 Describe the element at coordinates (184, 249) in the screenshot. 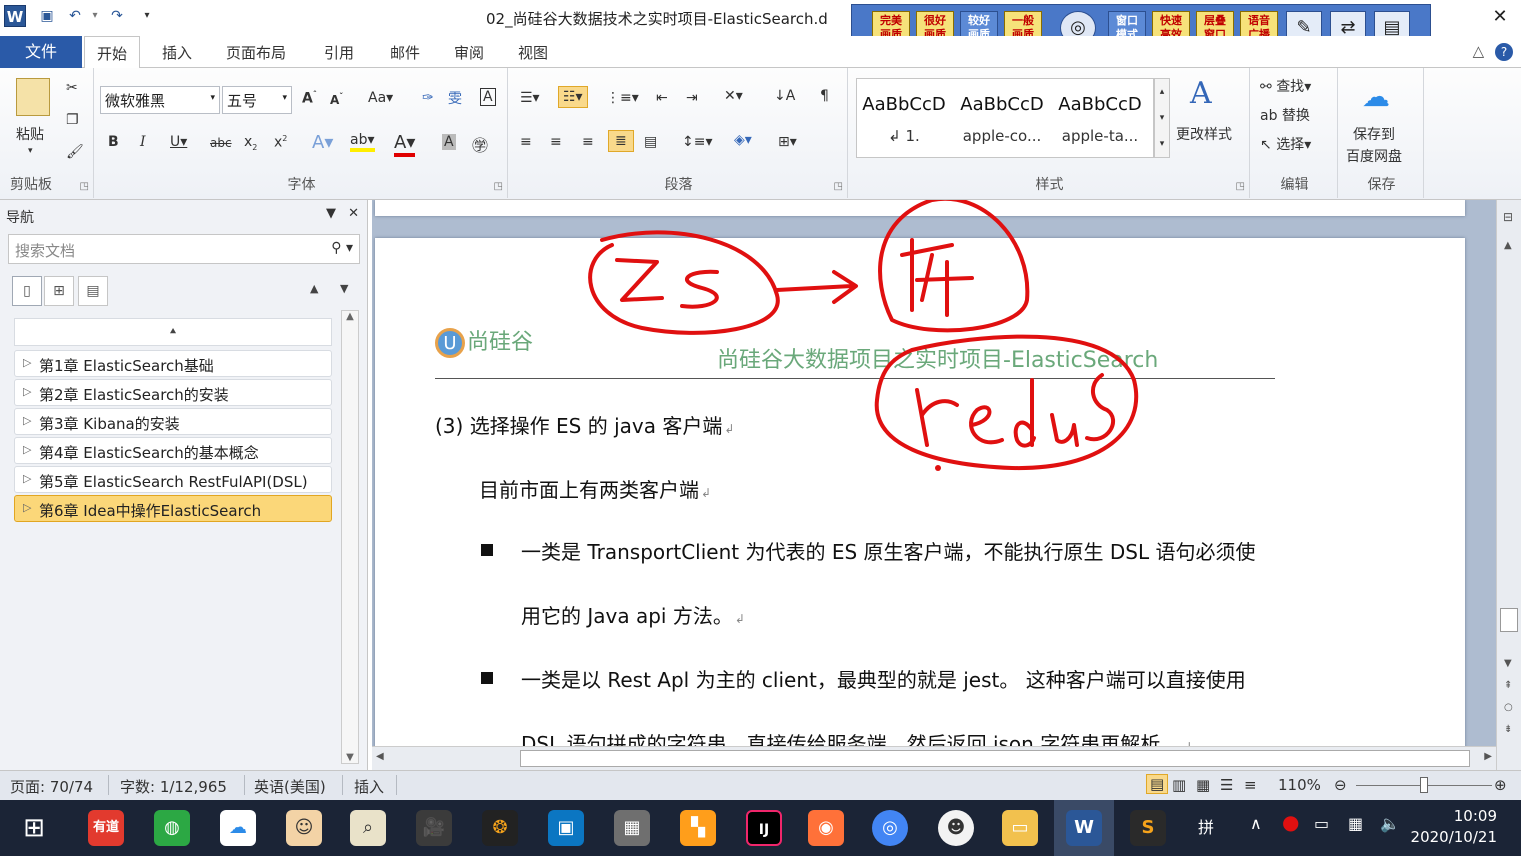

I see `nav-search-input: 搜索文档 ⚲ ▾` at that location.